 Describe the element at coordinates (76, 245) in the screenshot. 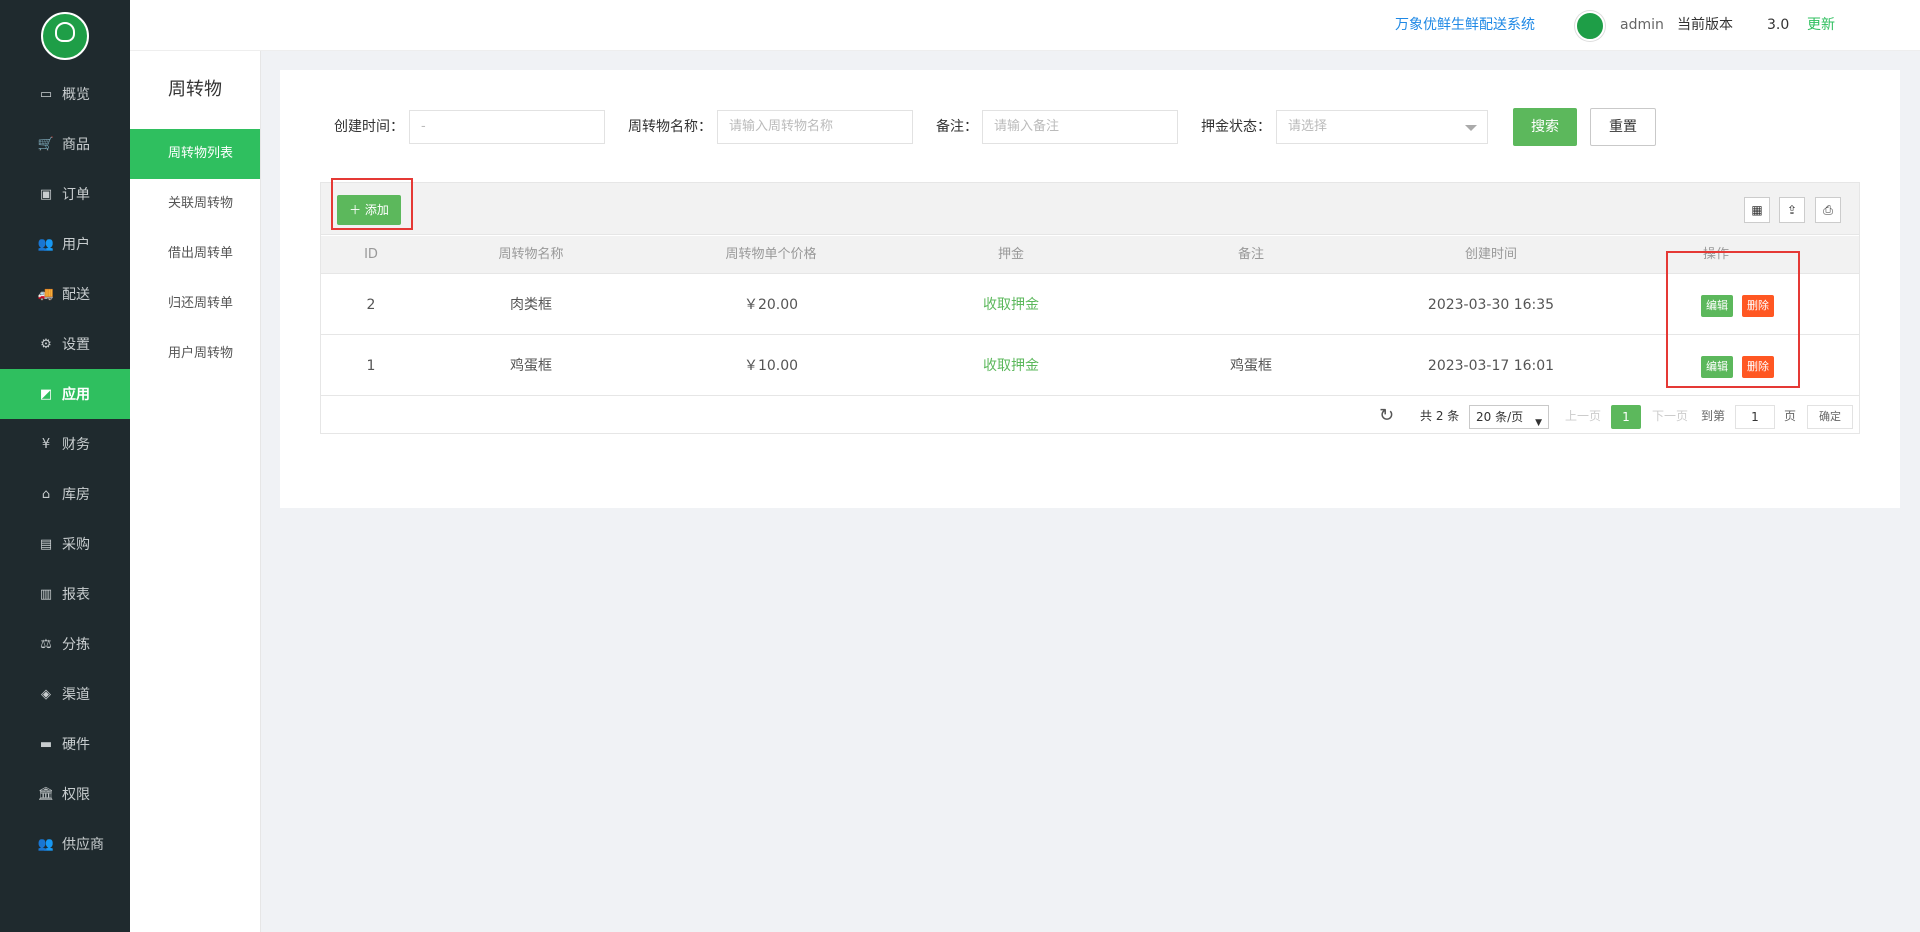

I see `sidebar-item-label: 用户` at that location.